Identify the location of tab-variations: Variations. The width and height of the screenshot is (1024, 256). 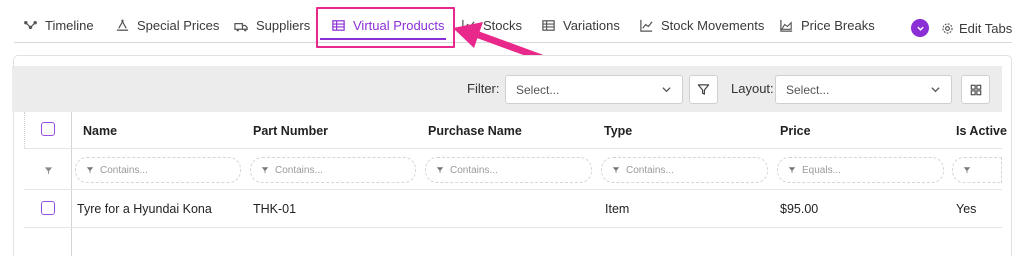
(580, 25).